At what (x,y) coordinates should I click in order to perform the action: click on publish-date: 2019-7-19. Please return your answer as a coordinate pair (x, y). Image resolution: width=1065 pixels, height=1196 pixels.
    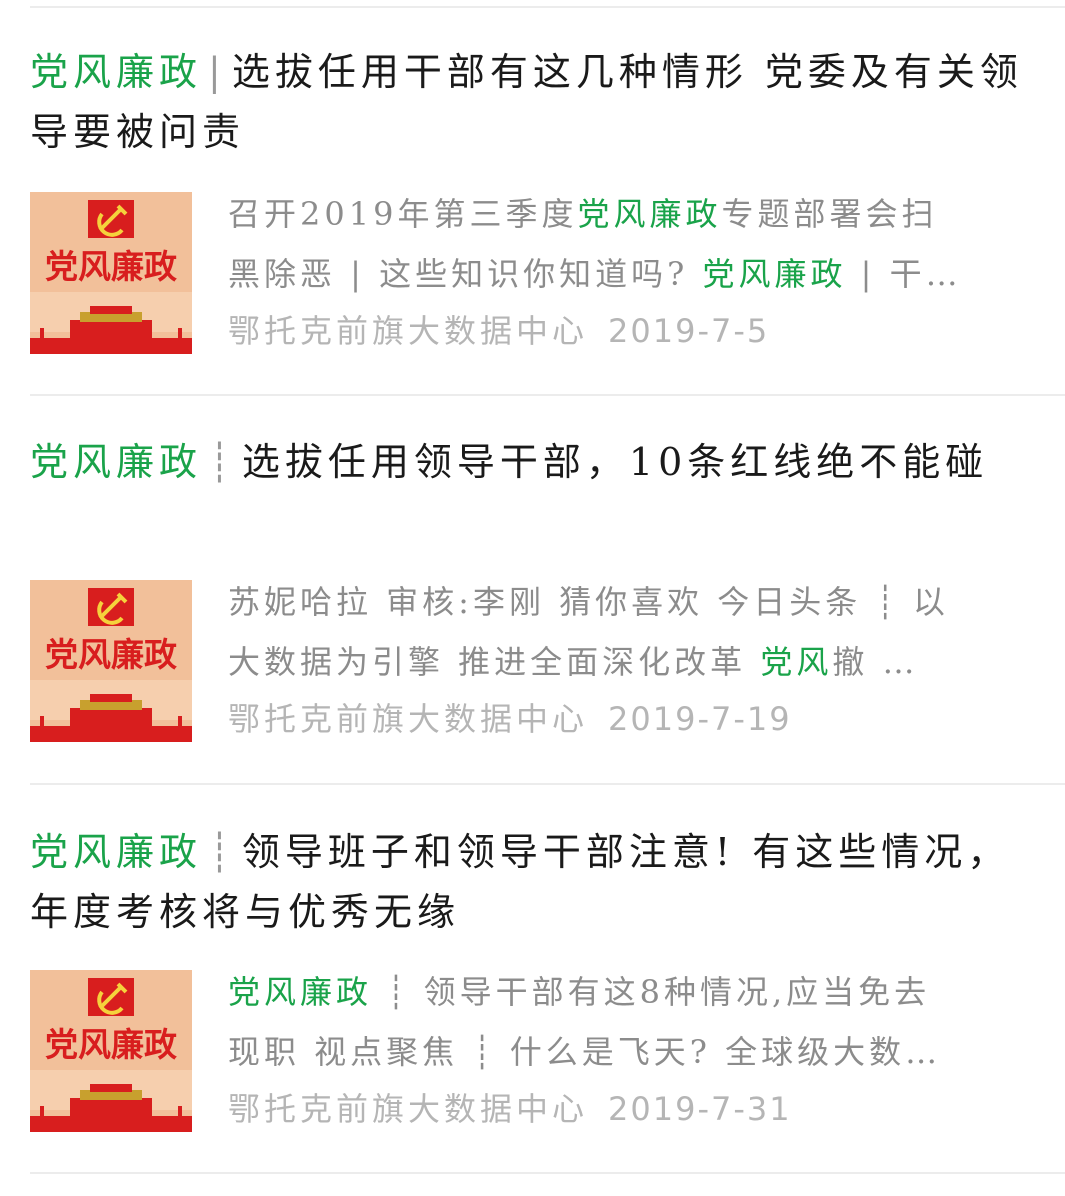
    Looking at the image, I should click on (700, 719).